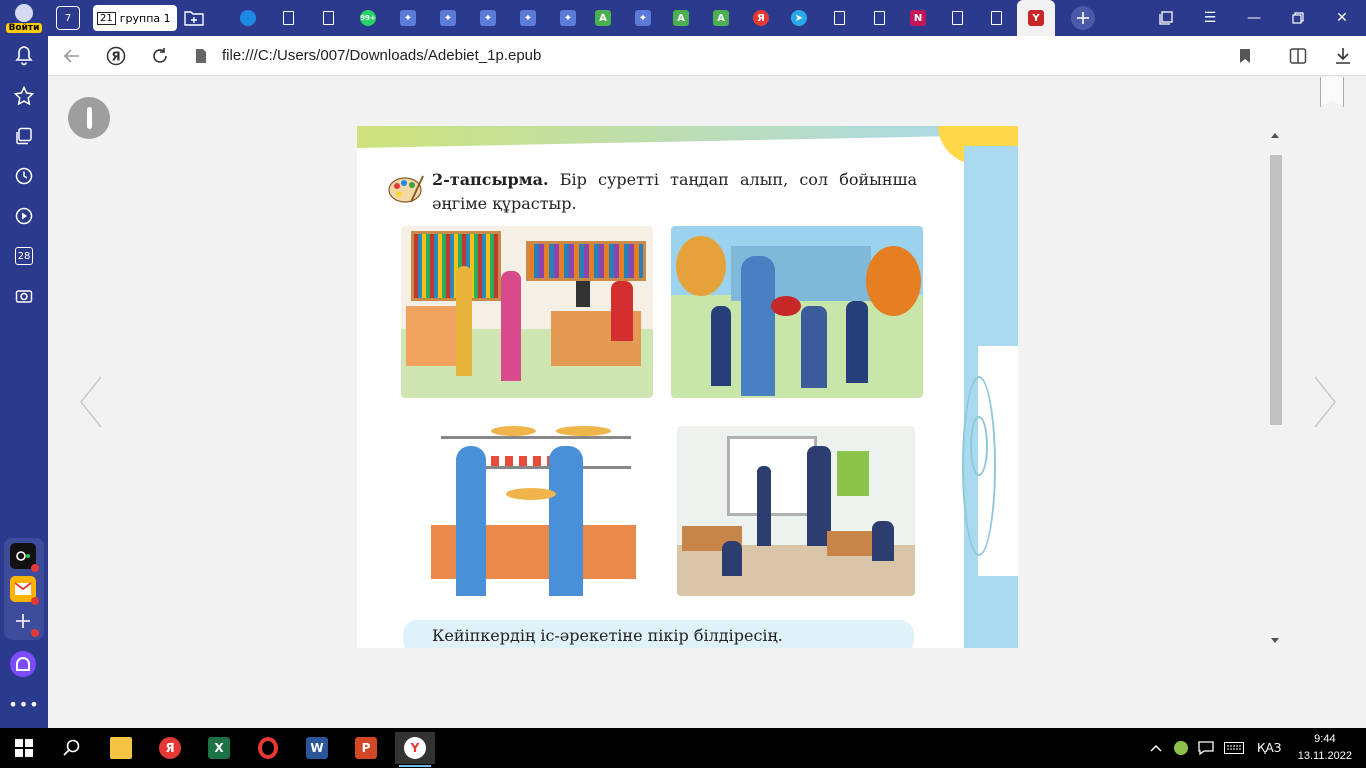 This screenshot has height=768, width=1366. Describe the element at coordinates (24, 28) in the screenshot. I see `login-label: Войти` at that location.